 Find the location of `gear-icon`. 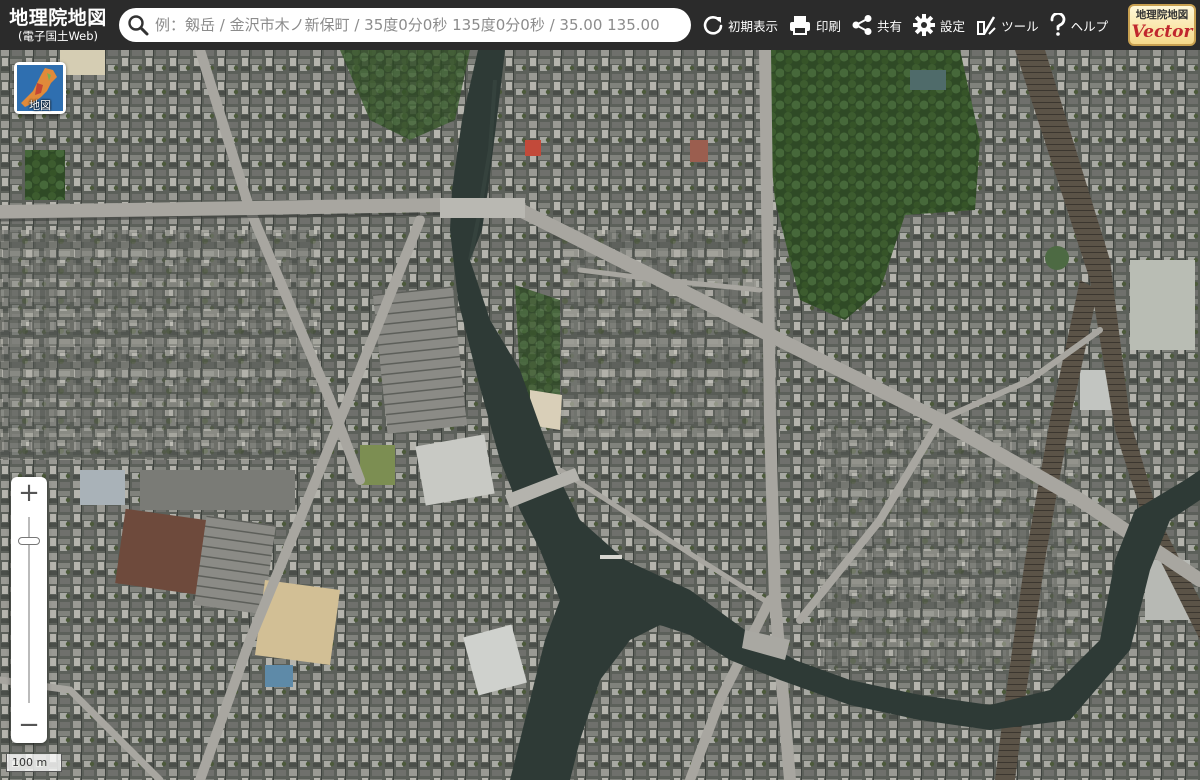

gear-icon is located at coordinates (924, 25).